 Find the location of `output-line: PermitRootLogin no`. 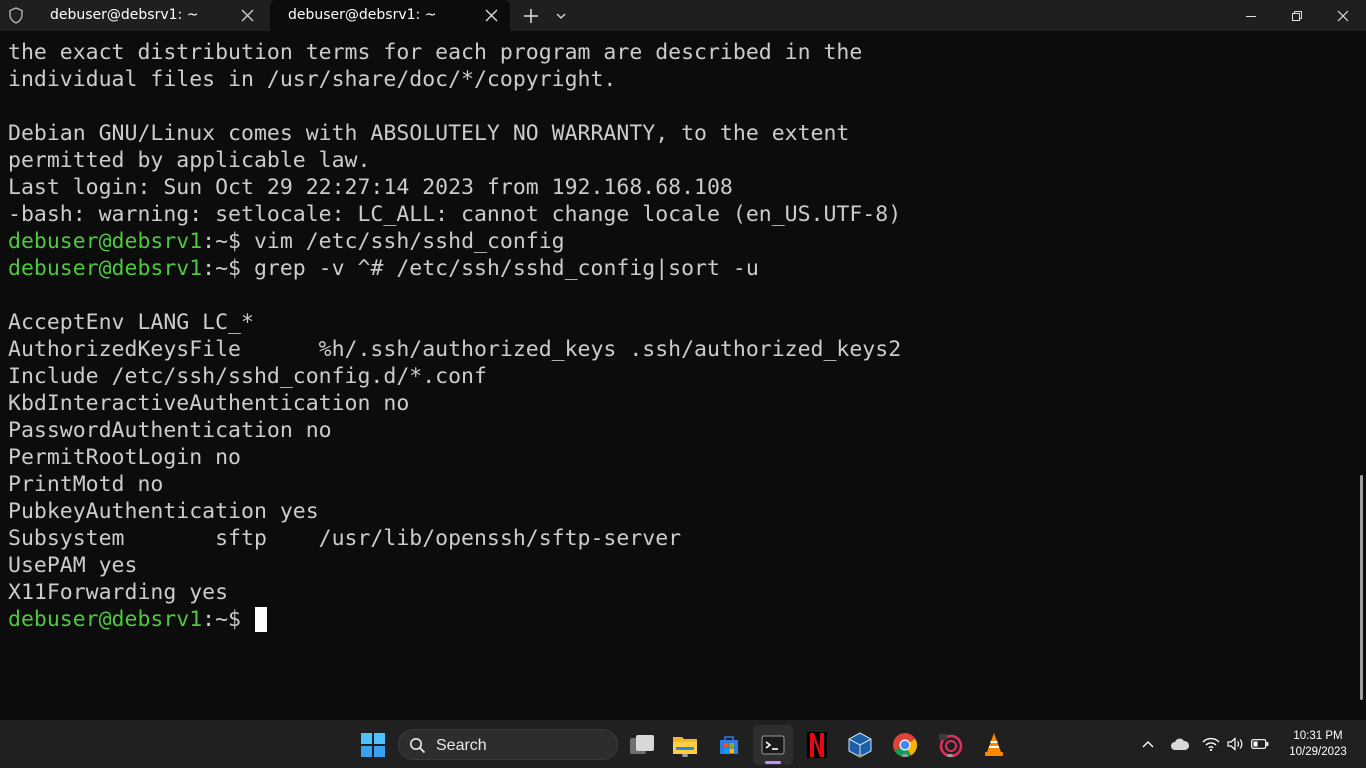

output-line: PermitRootLogin no is located at coordinates (124, 457).